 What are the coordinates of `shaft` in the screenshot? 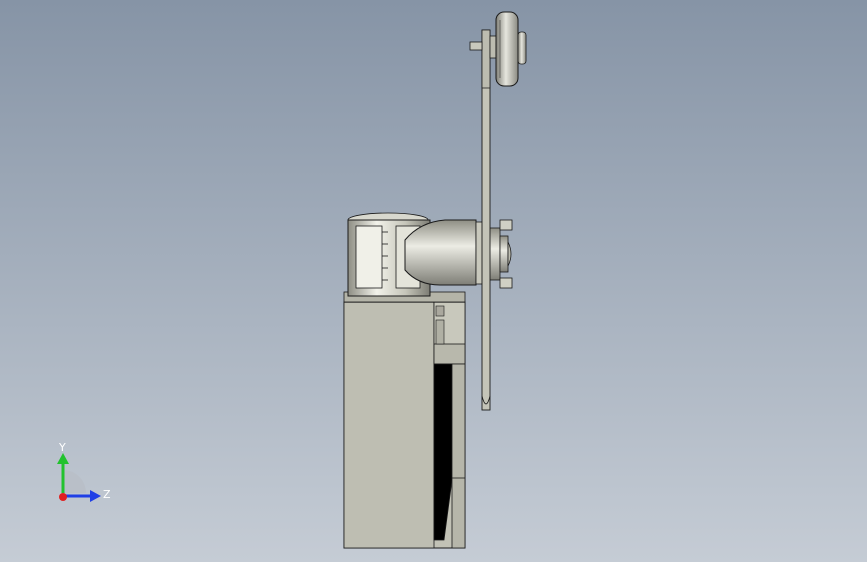 It's located at (458, 254).